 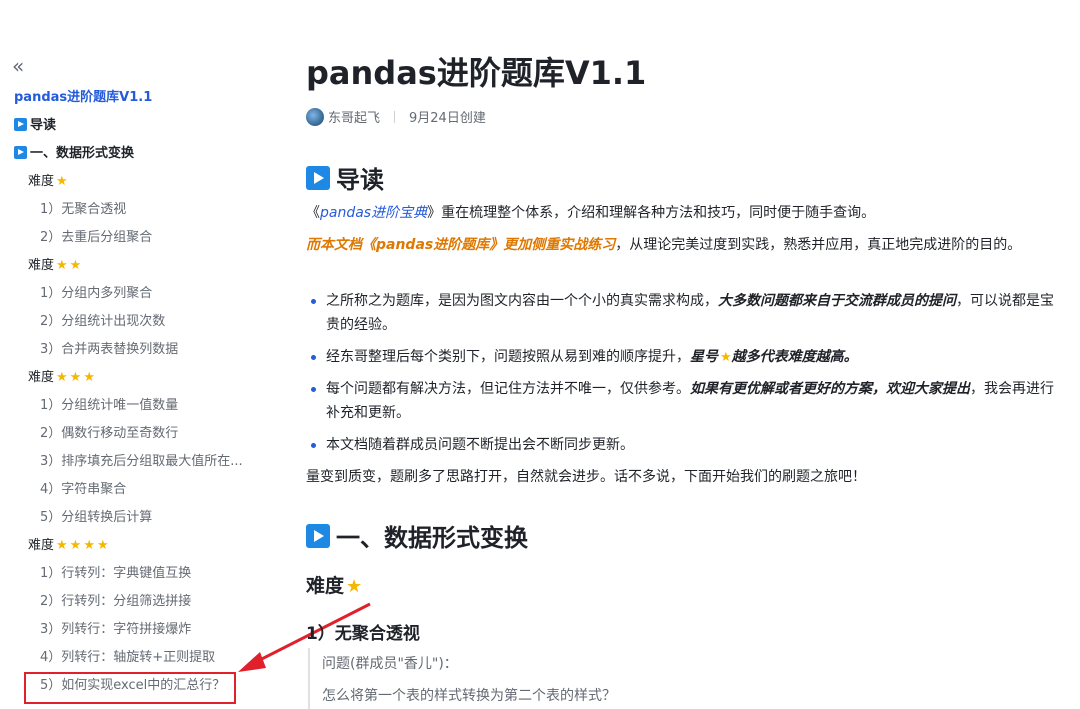 I want to click on bold-text: 如果有更优解或者更好的方案，欢迎大家提出, so click(x=830, y=389).